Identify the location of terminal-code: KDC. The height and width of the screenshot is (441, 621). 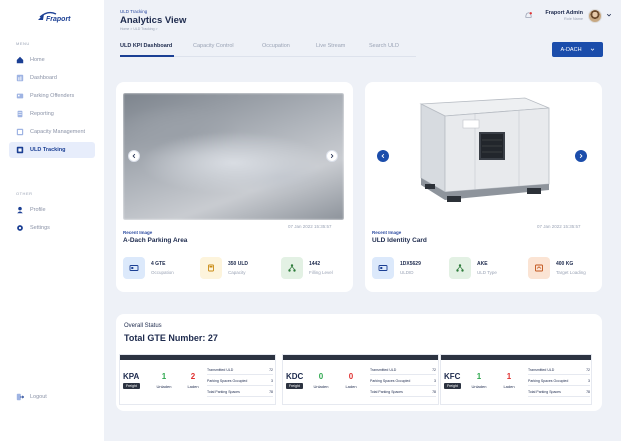
(295, 376).